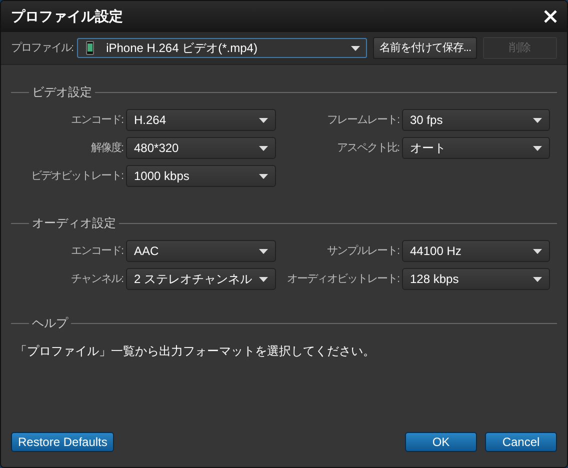 The width and height of the screenshot is (568, 468). What do you see at coordinates (521, 442) in the screenshot?
I see `dialog-button: Cancel` at bounding box center [521, 442].